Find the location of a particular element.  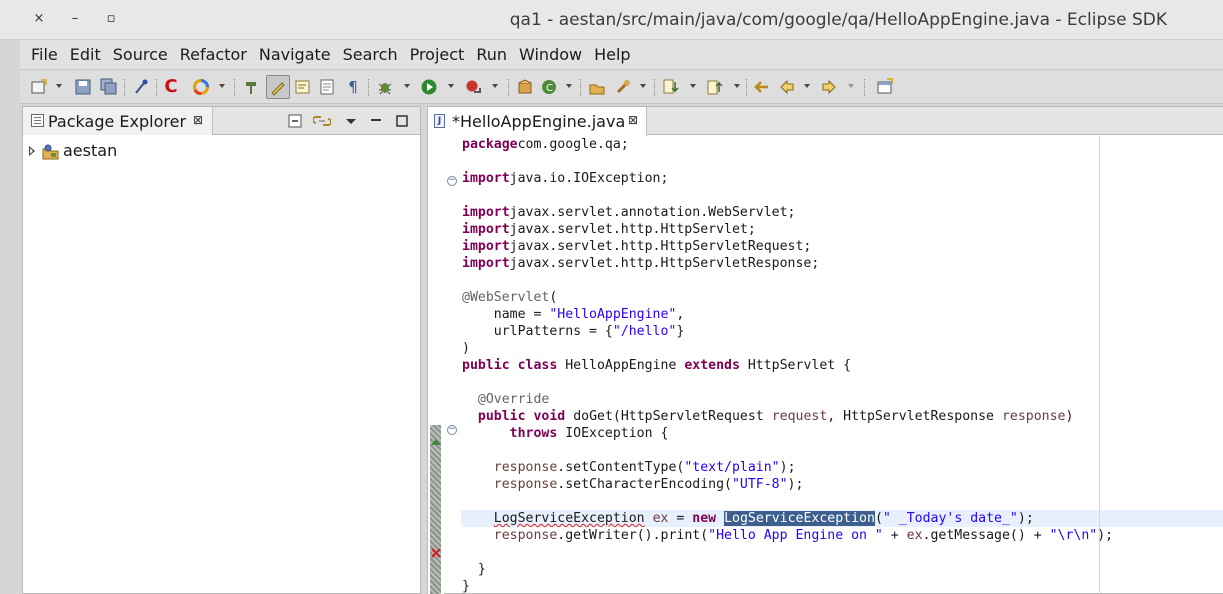

code-line: importjavax.servlet.http.HttpServlet; is located at coordinates (842, 229).